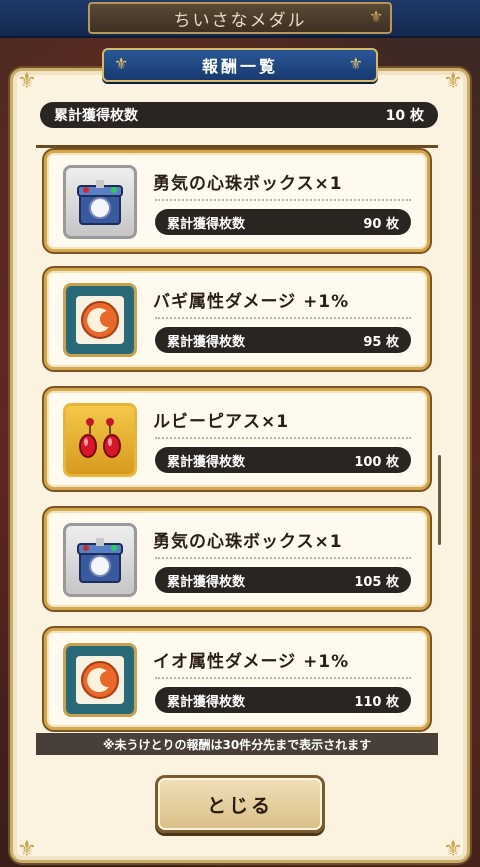 The height and width of the screenshot is (867, 480). I want to click on panel-title: 報酬一覧, so click(239, 66).